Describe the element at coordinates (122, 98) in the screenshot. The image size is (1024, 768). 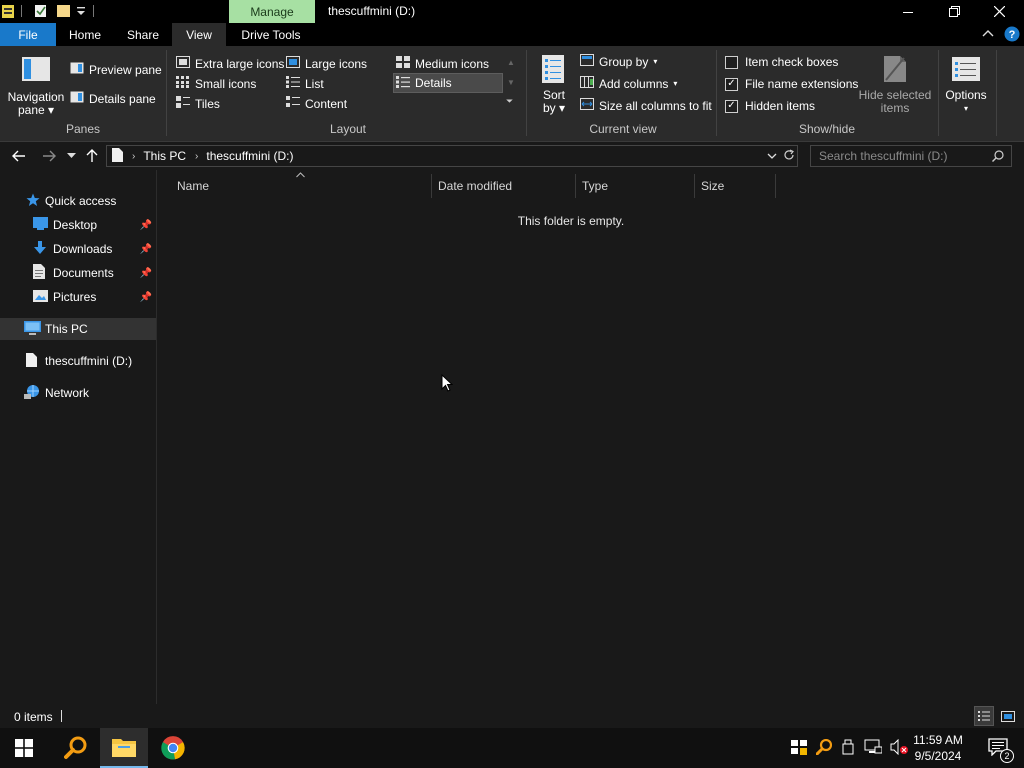
I see `details-pane-label: Details pane` at that location.